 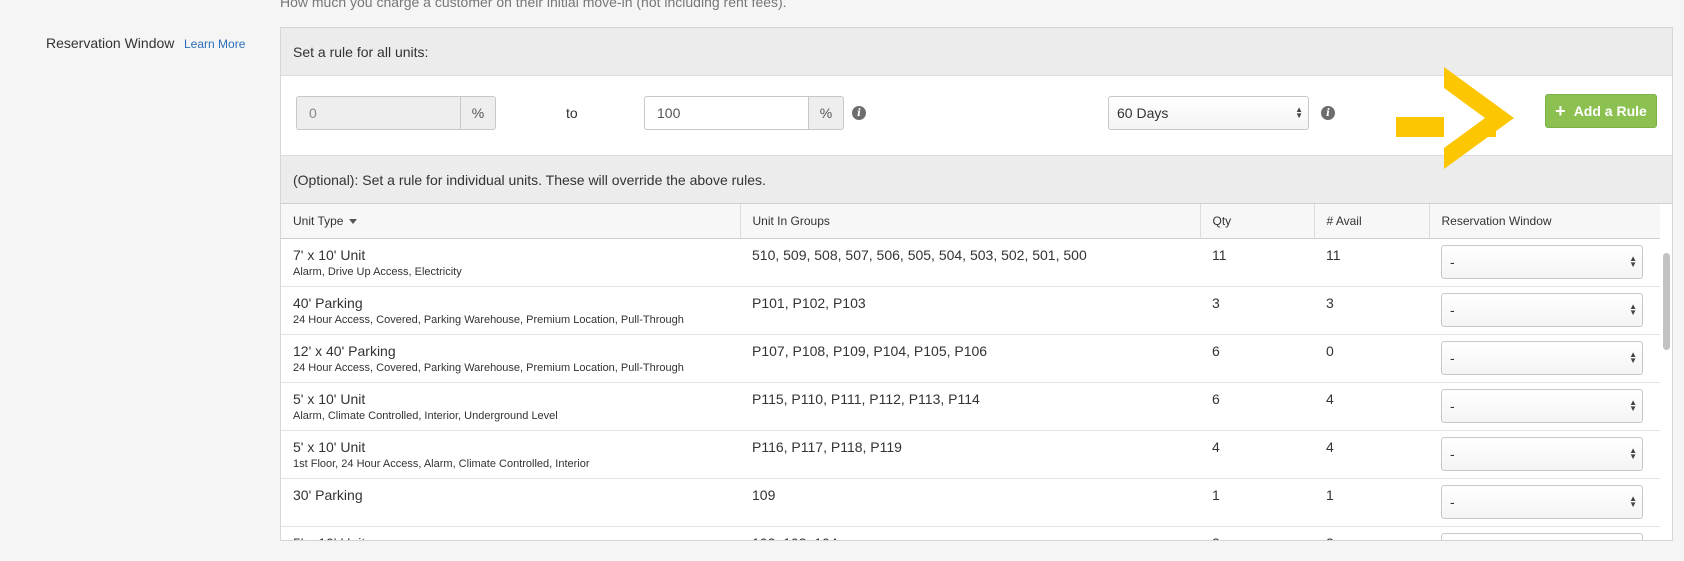 I want to click on reservation-window-label: Reservation Window, so click(x=110, y=43).